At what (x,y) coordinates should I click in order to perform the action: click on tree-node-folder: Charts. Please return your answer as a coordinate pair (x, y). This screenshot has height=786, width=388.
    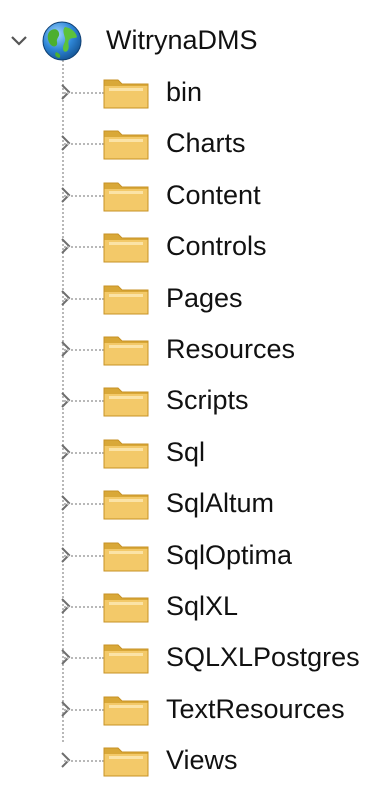
    Looking at the image, I should click on (194, 143).